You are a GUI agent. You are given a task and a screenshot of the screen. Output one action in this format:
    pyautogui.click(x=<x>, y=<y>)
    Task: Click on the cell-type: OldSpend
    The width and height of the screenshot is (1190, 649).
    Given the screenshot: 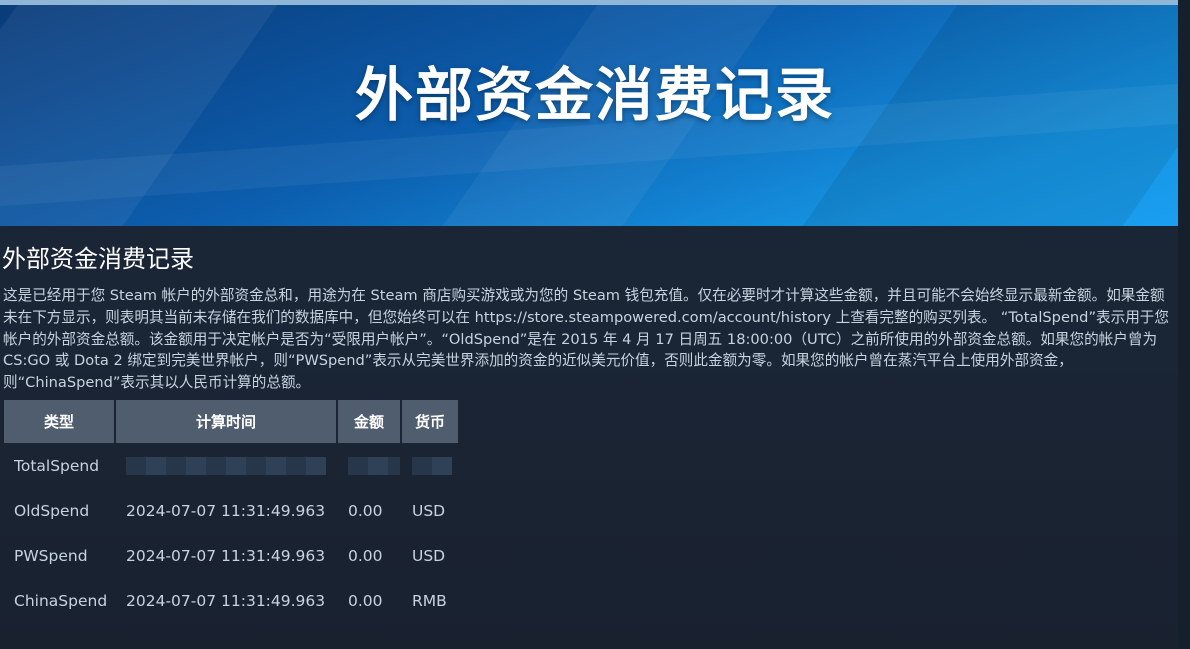 What is the action you would take?
    pyautogui.click(x=52, y=510)
    